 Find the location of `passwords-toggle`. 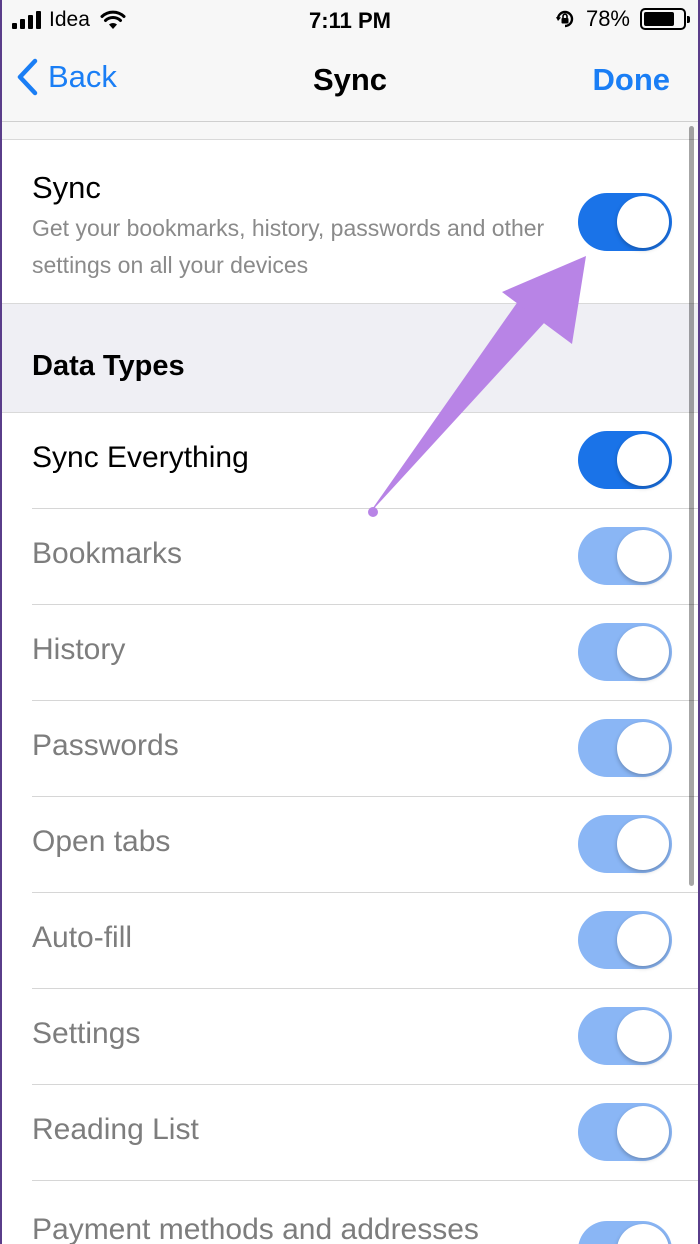

passwords-toggle is located at coordinates (625, 748).